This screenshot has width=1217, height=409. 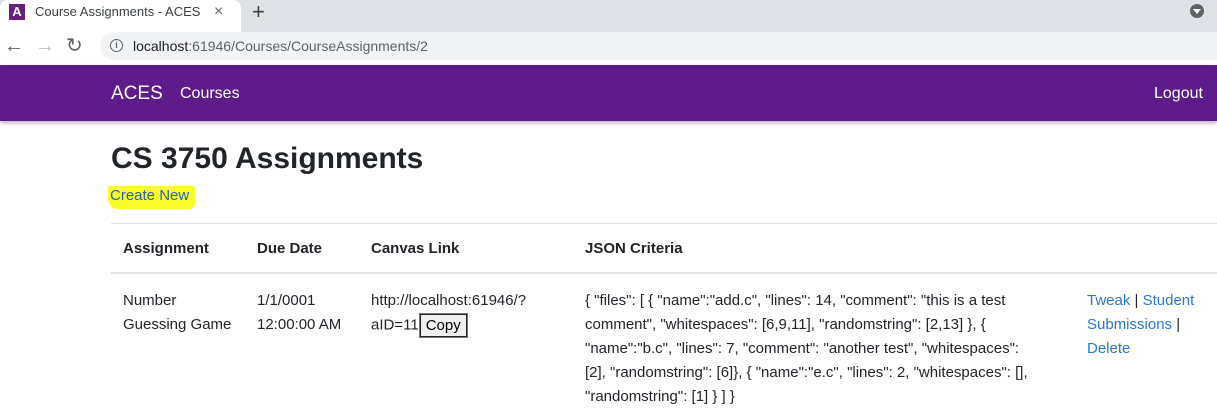 What do you see at coordinates (177, 324) in the screenshot?
I see `assignment-name-line: Guessing Game` at bounding box center [177, 324].